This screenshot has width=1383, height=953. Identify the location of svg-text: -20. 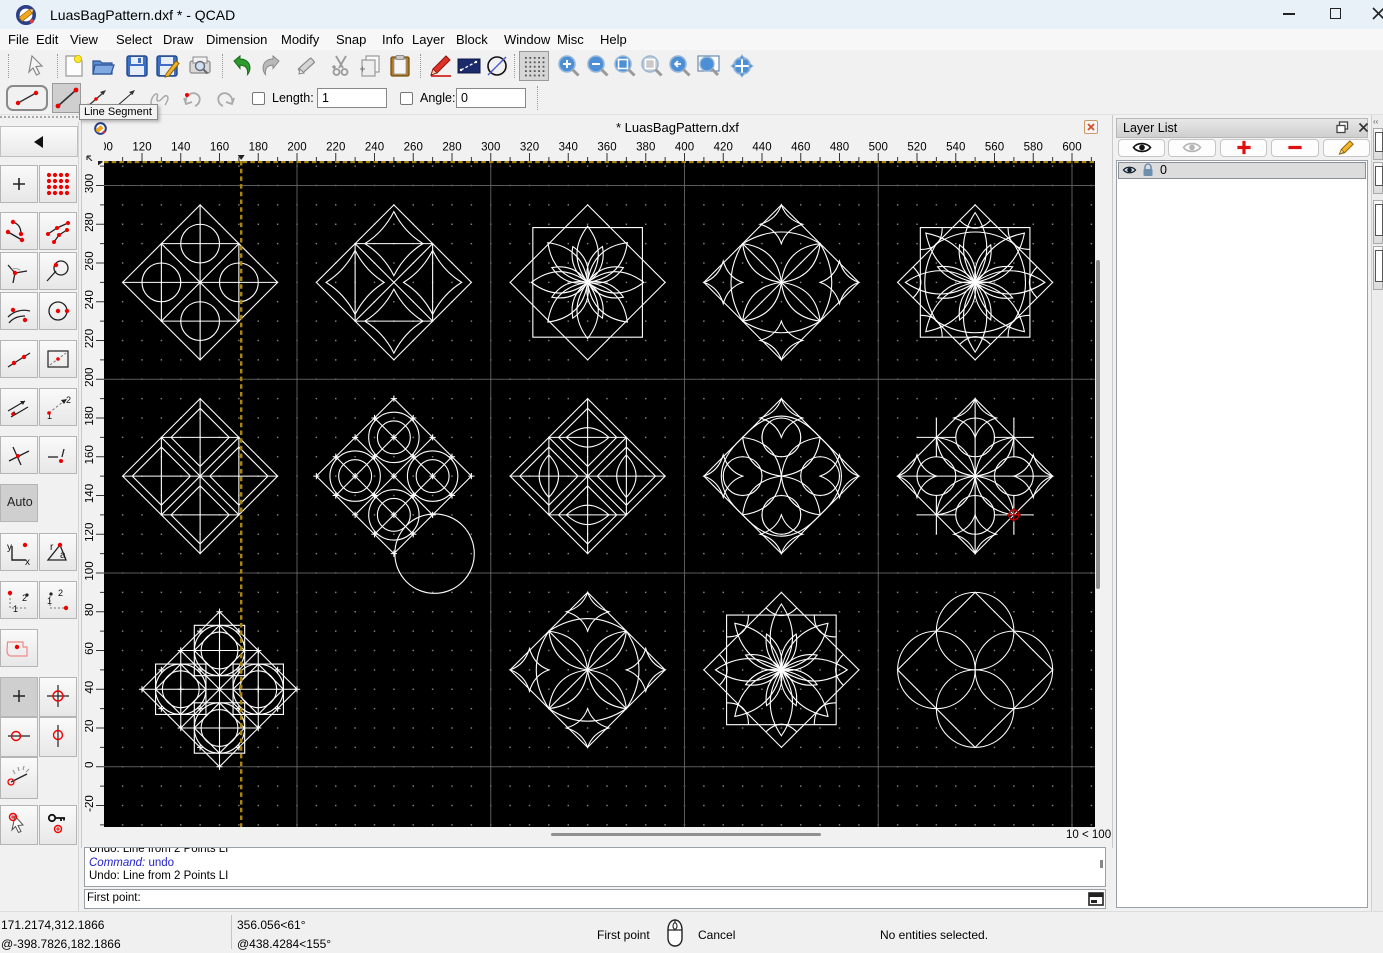
(90, 803).